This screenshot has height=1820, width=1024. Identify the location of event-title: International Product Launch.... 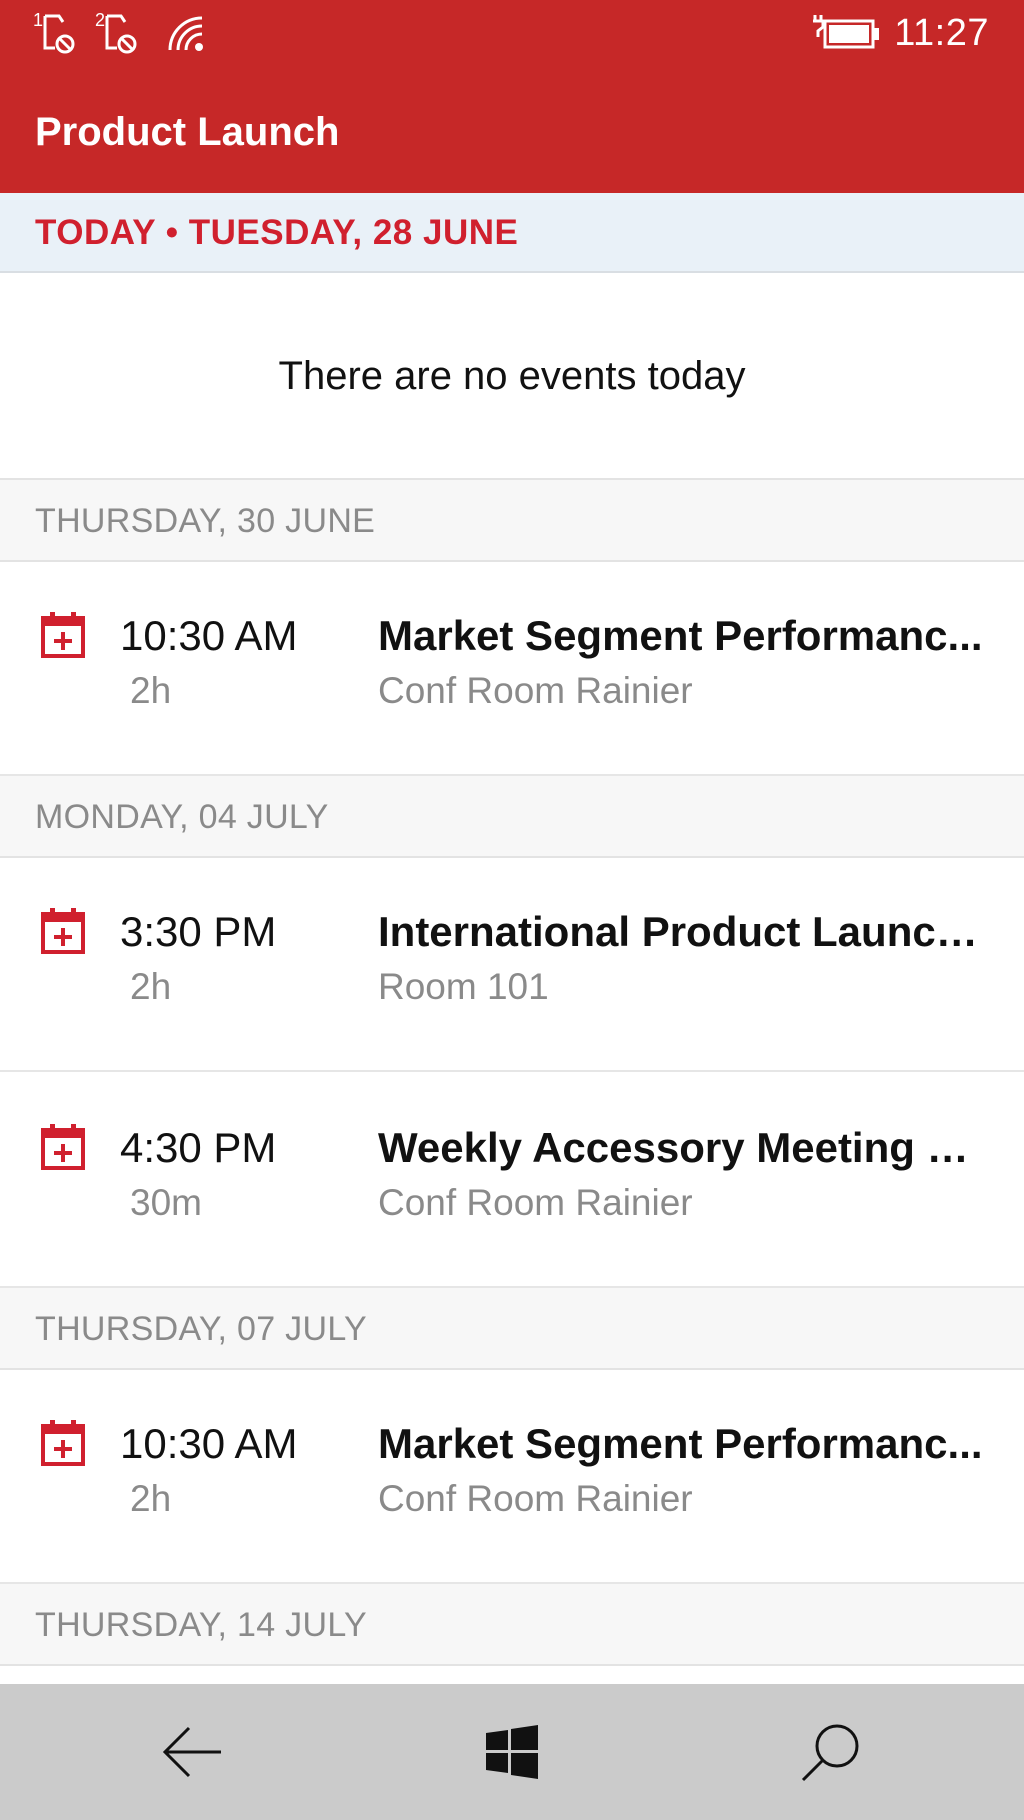
(684, 931).